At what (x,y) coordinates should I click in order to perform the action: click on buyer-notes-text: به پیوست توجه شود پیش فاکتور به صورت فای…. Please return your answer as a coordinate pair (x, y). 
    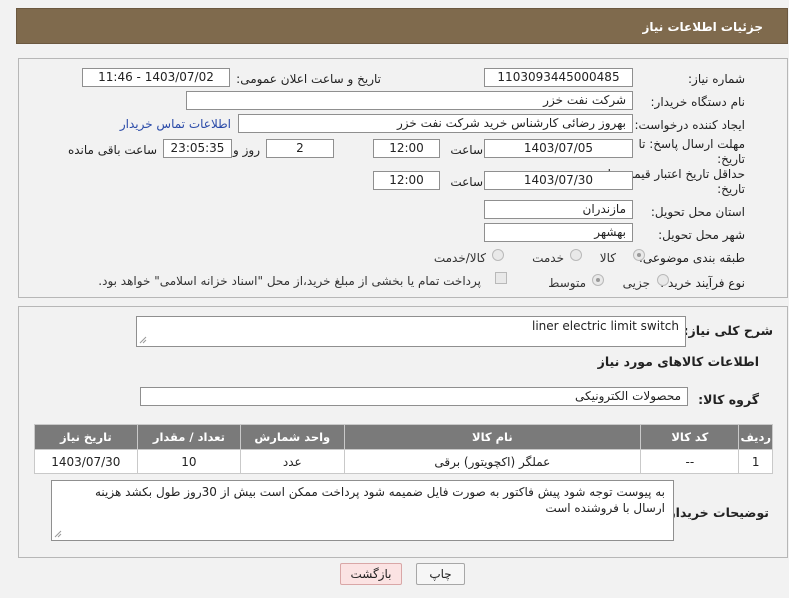
    Looking at the image, I should click on (380, 500).